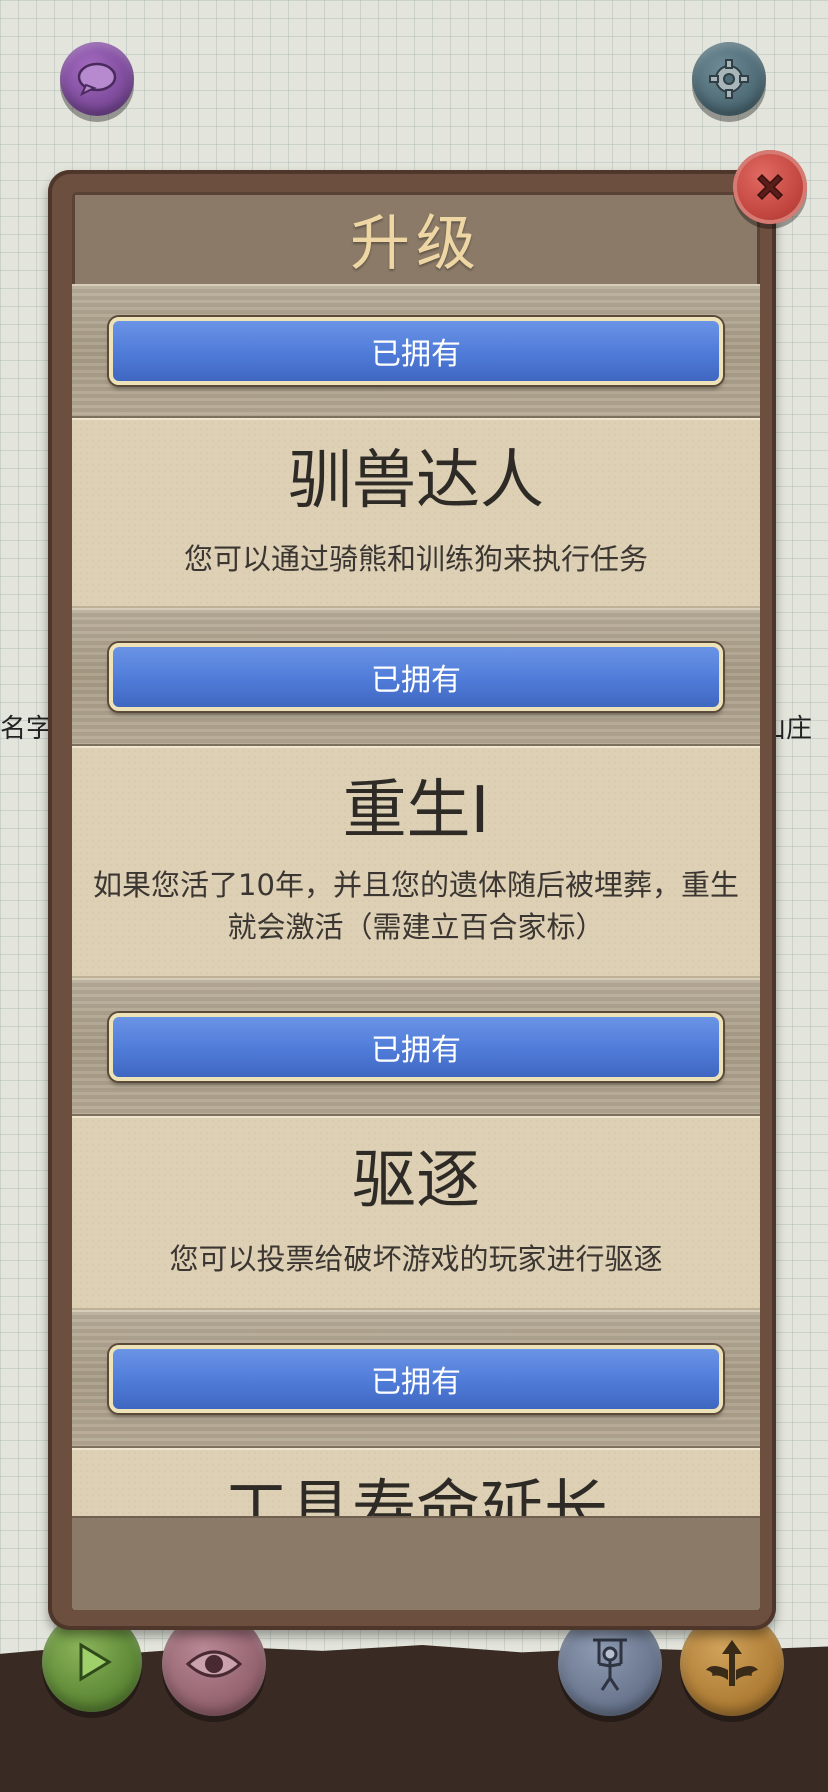 The height and width of the screenshot is (1792, 828). Describe the element at coordinates (732, 1663) in the screenshot. I see `winged-arrow-icon` at that location.